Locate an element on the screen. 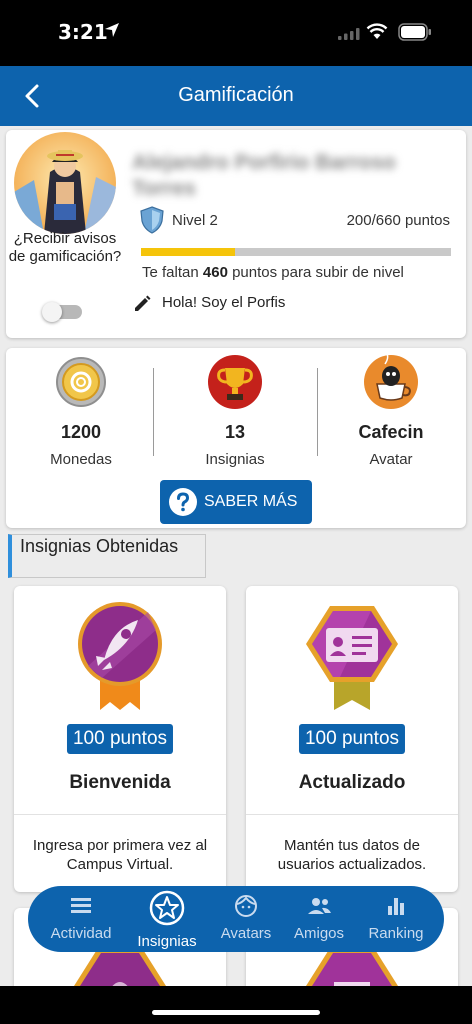 The height and width of the screenshot is (1024, 472). learn-more-label: SABER MÁS is located at coordinates (251, 501).